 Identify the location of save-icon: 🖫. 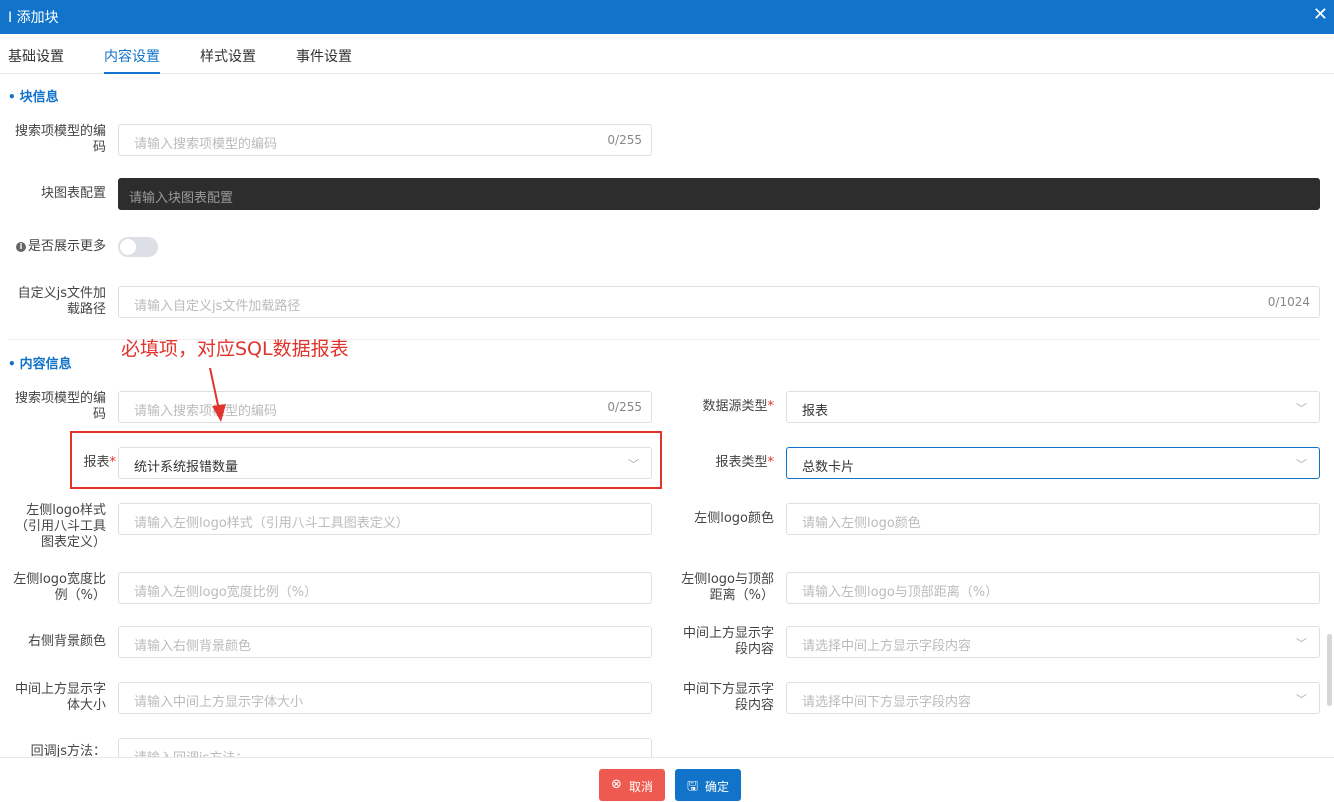
(693, 786).